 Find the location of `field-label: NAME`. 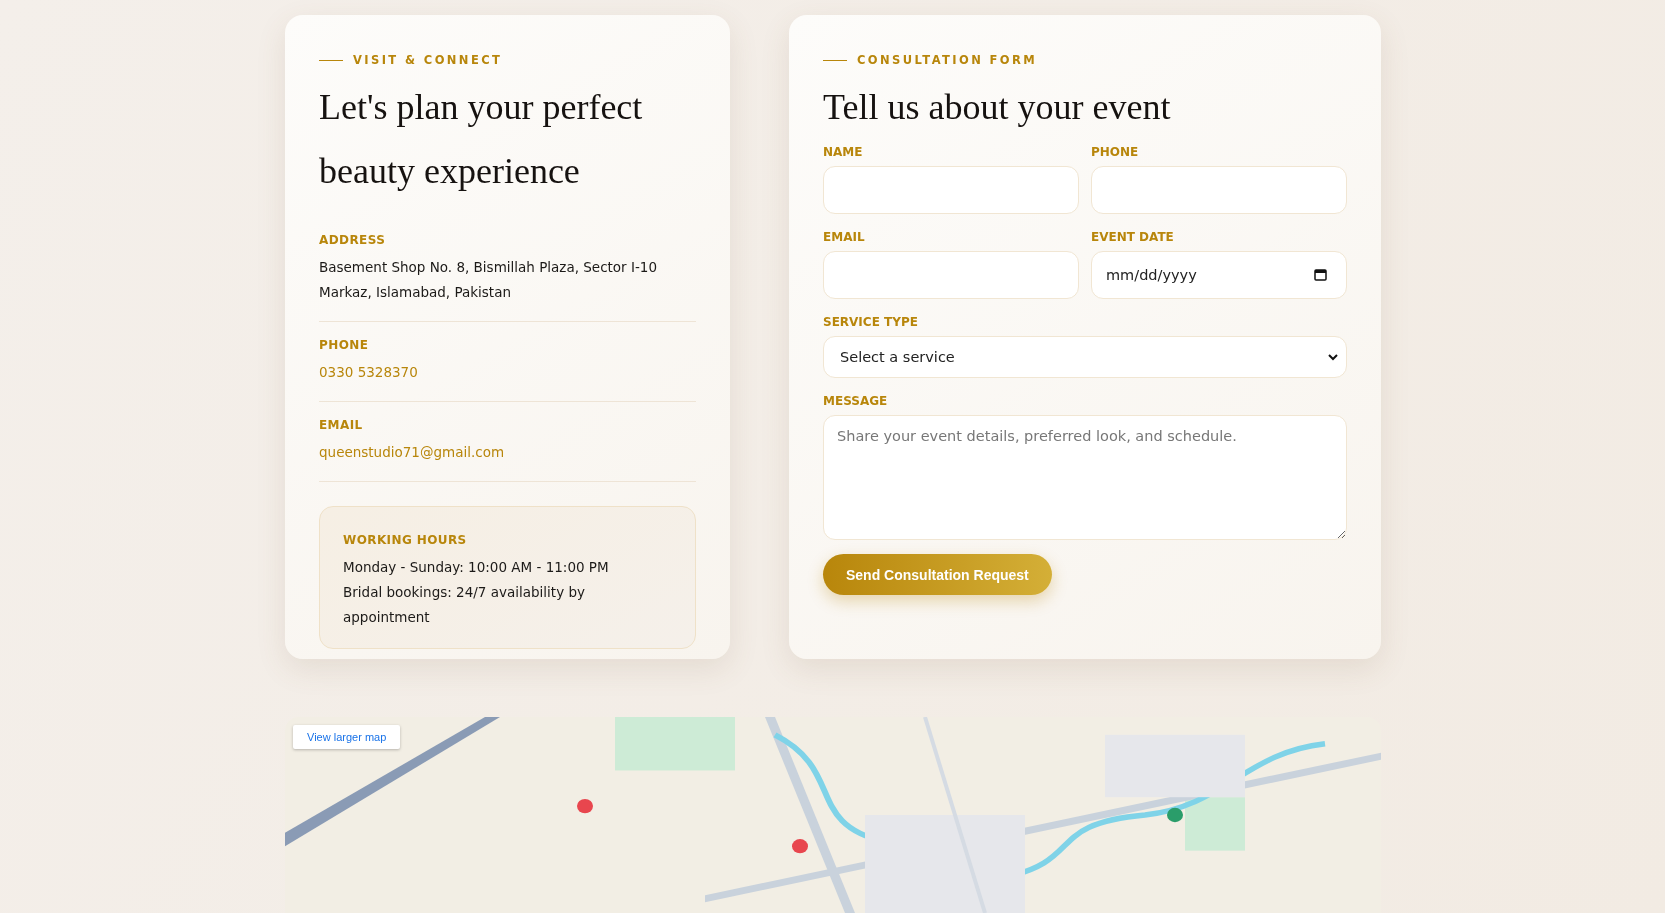

field-label: NAME is located at coordinates (843, 152).